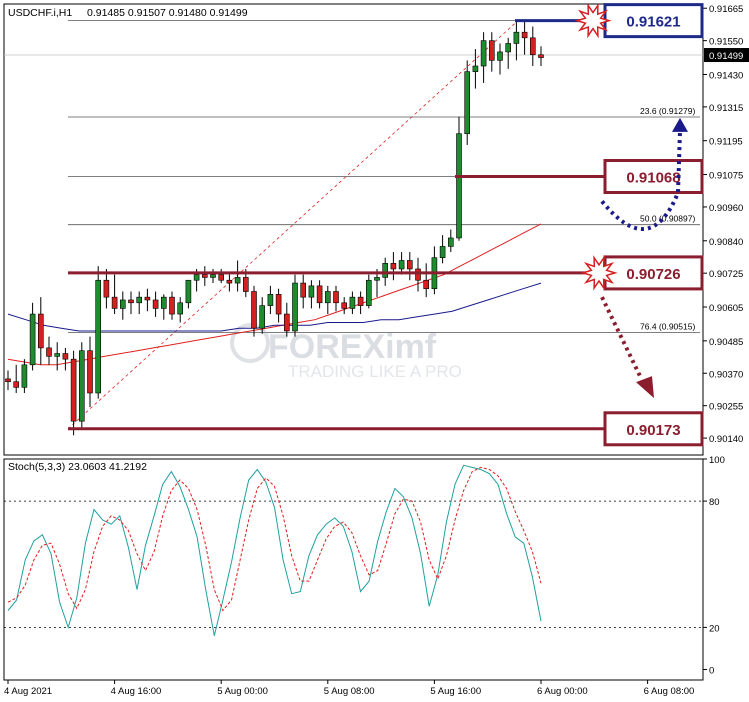 The width and height of the screenshot is (749, 702). Describe the element at coordinates (726, 407) in the screenshot. I see `price-tick-label: 0.90255` at that location.